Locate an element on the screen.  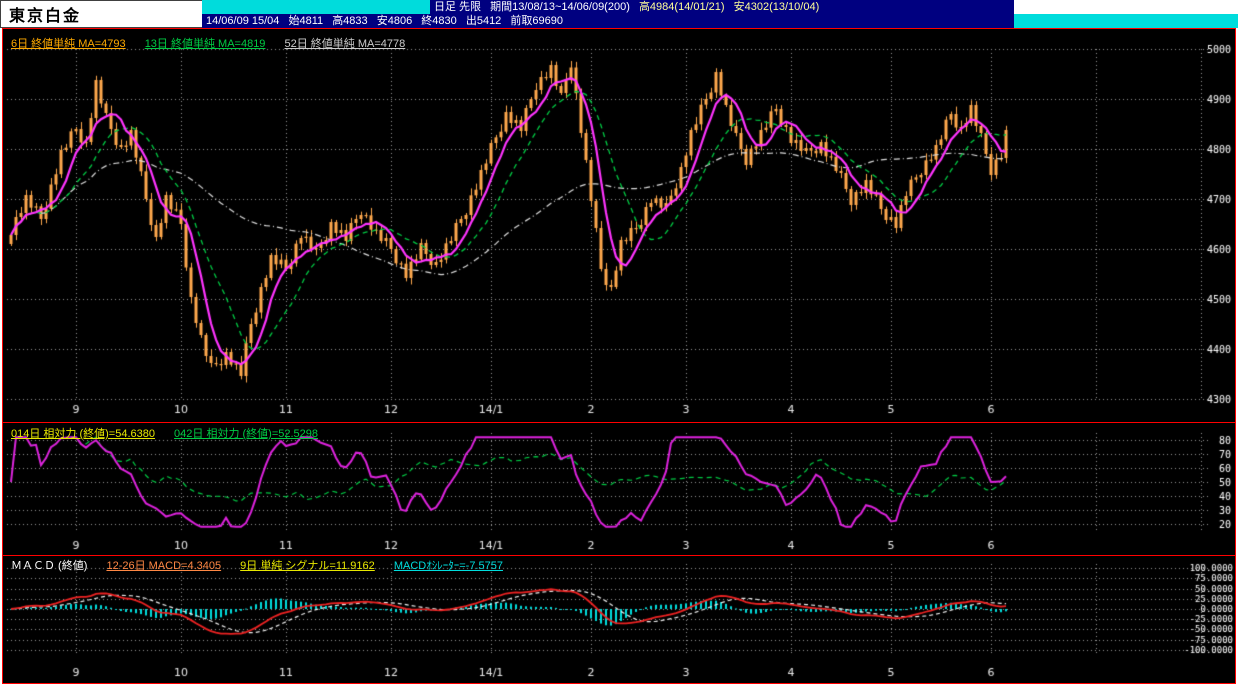
quote-close: 終4830 is located at coordinates (439, 21).